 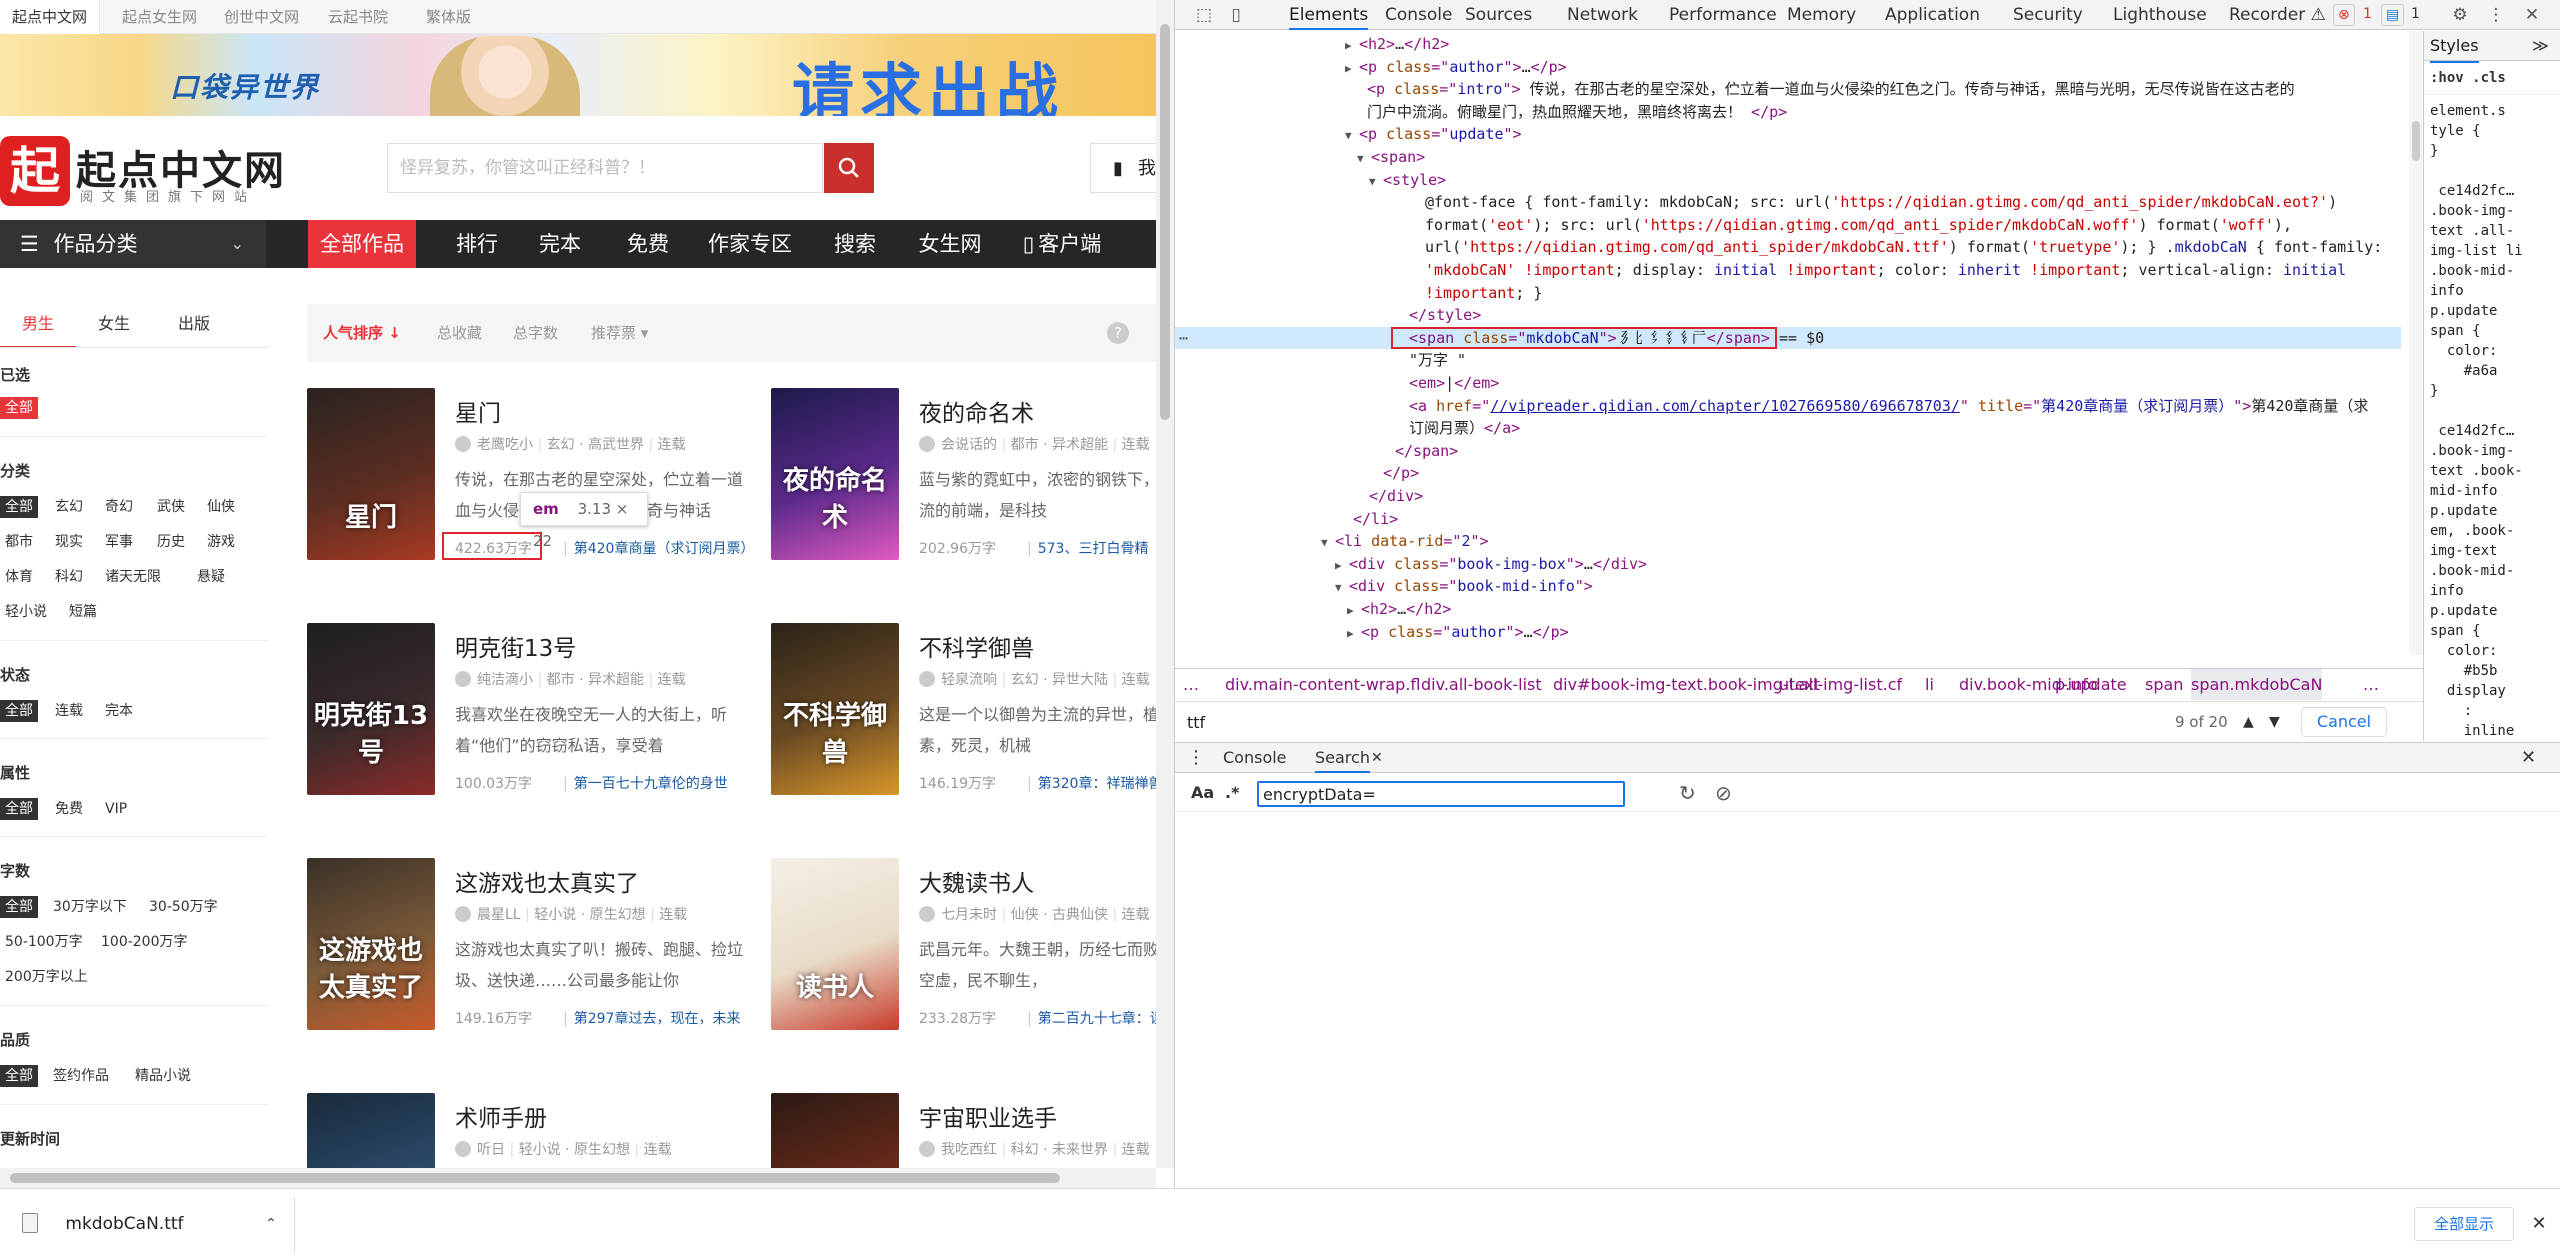 I want to click on dom-find-input, so click(x=1347, y=722).